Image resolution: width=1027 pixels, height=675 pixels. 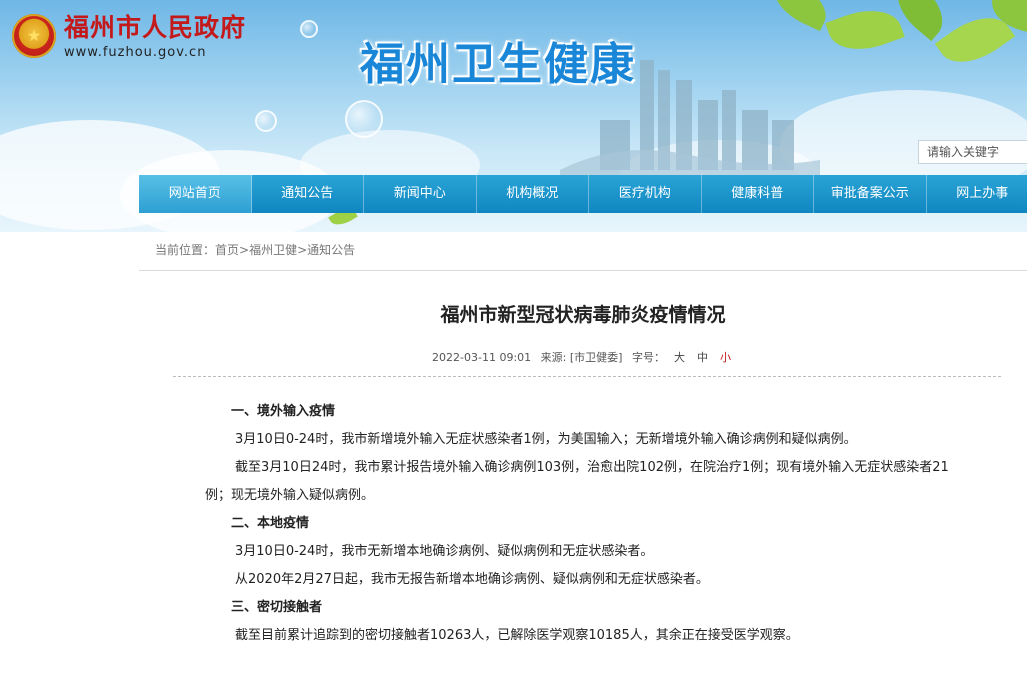 I want to click on paragraph: 从2020年2月27日起，我市无报告新增本地确诊病例、疑似病例和无症状感染者。, so click(x=472, y=579).